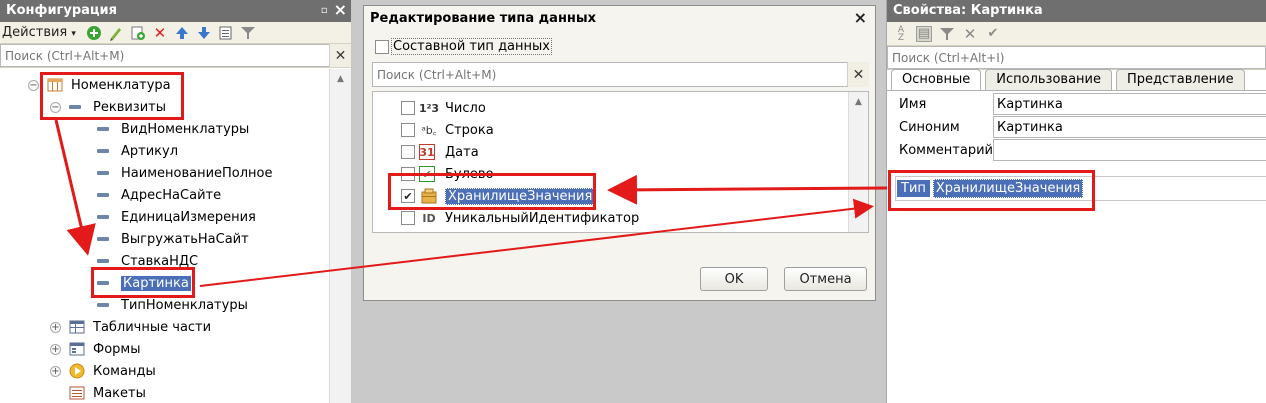 The width and height of the screenshot is (1266, 403). What do you see at coordinates (382, 46) in the screenshot?
I see `compound-type-checkbox` at bounding box center [382, 46].